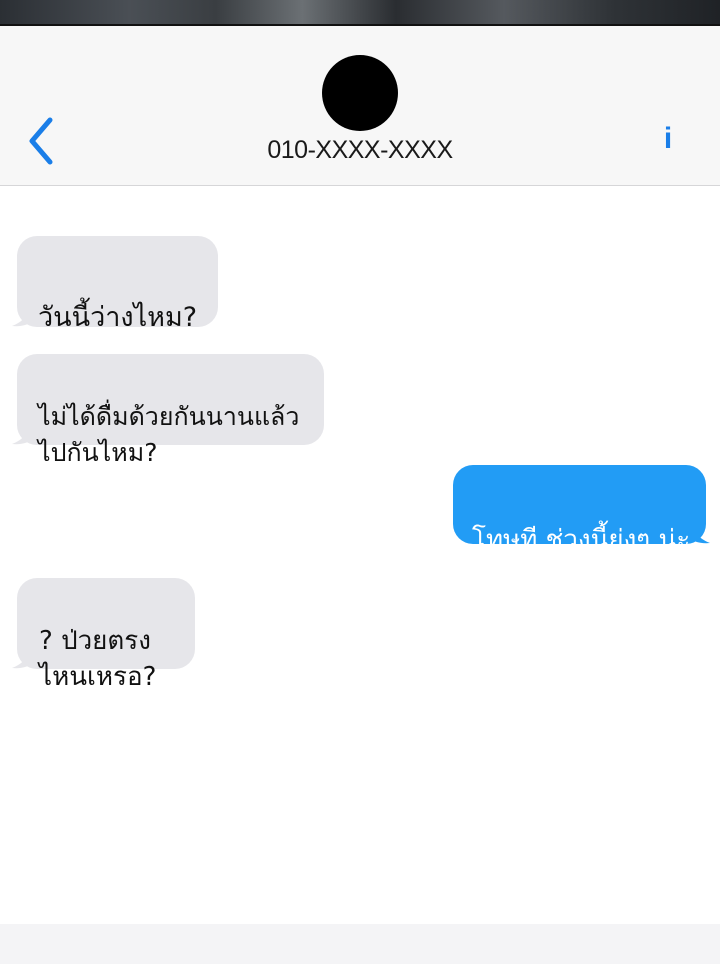  I want to click on contact-name: 010-XXXX-XXXX, so click(360, 150).